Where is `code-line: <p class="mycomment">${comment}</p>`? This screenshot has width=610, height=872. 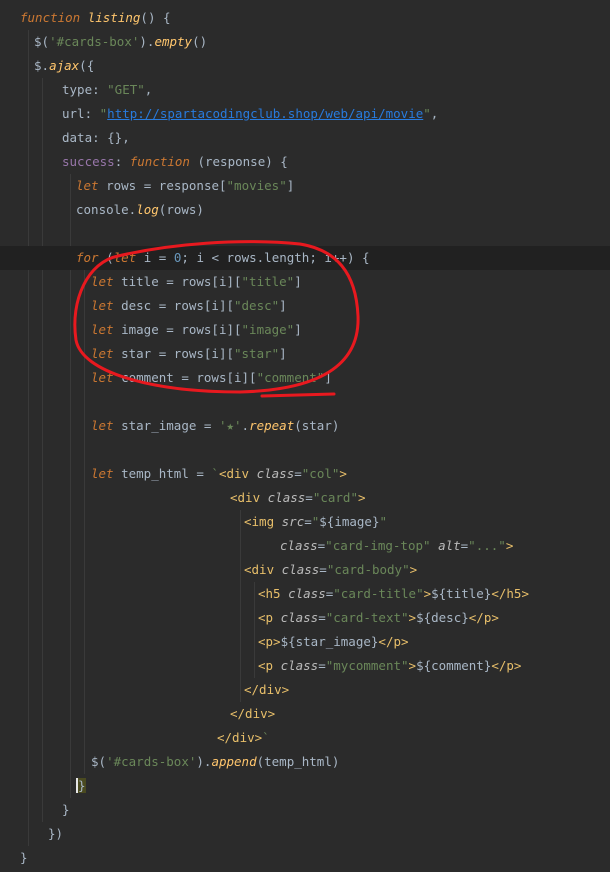 code-line: <p class="mycomment">${comment}</p> is located at coordinates (305, 666).